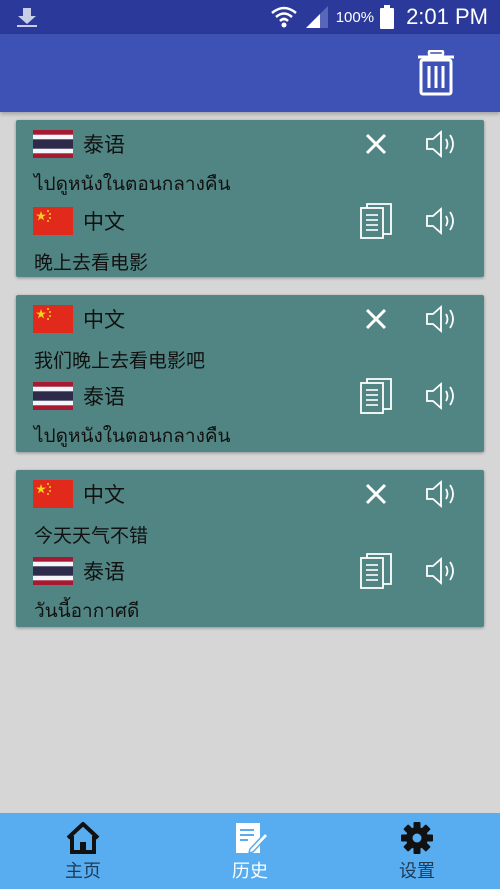 The image size is (500, 889). Describe the element at coordinates (250, 73) in the screenshot. I see `app-bar` at that location.